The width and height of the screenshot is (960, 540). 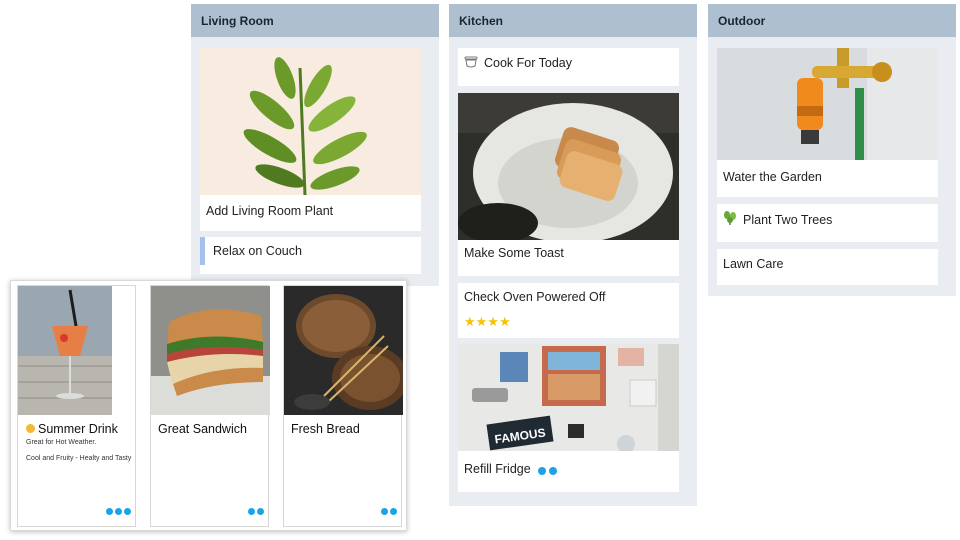 I want to click on plant-image, so click(x=310, y=121).